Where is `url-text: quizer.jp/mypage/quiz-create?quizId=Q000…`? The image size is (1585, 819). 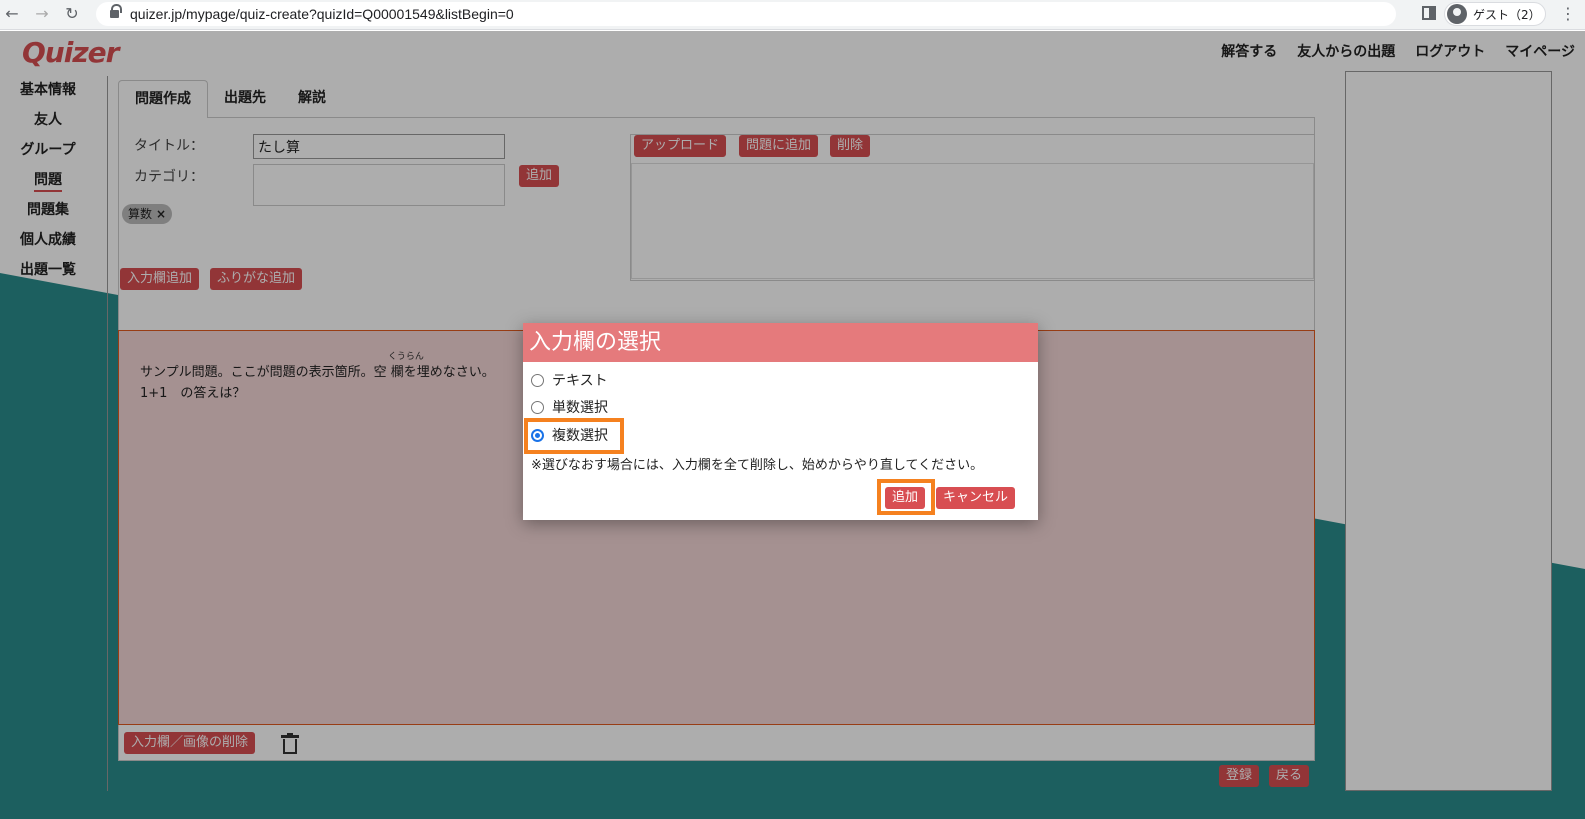
url-text: quizer.jp/mypage/quiz-create?quizId=Q000… is located at coordinates (322, 14).